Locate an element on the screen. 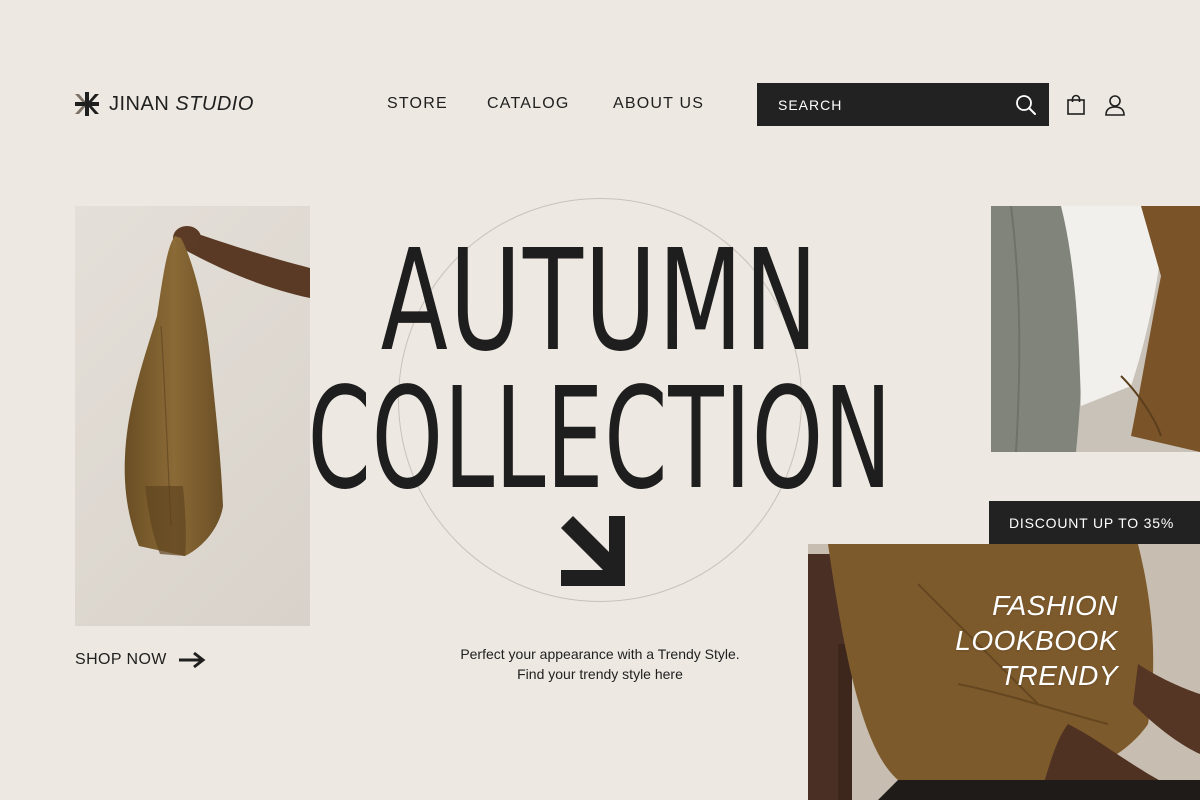 This screenshot has height=800, width=1200. arrow-down-right-icon is located at coordinates (593, 551).